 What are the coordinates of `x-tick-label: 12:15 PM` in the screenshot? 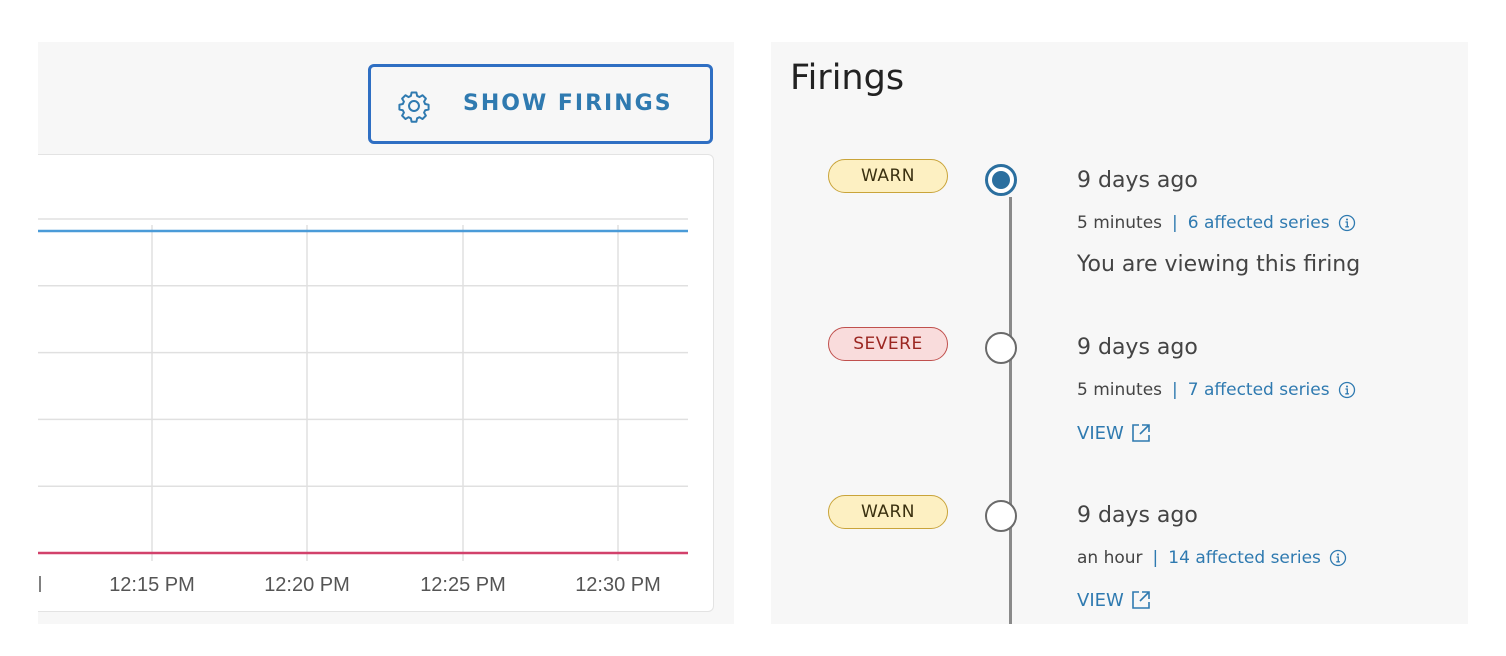 It's located at (152, 585).